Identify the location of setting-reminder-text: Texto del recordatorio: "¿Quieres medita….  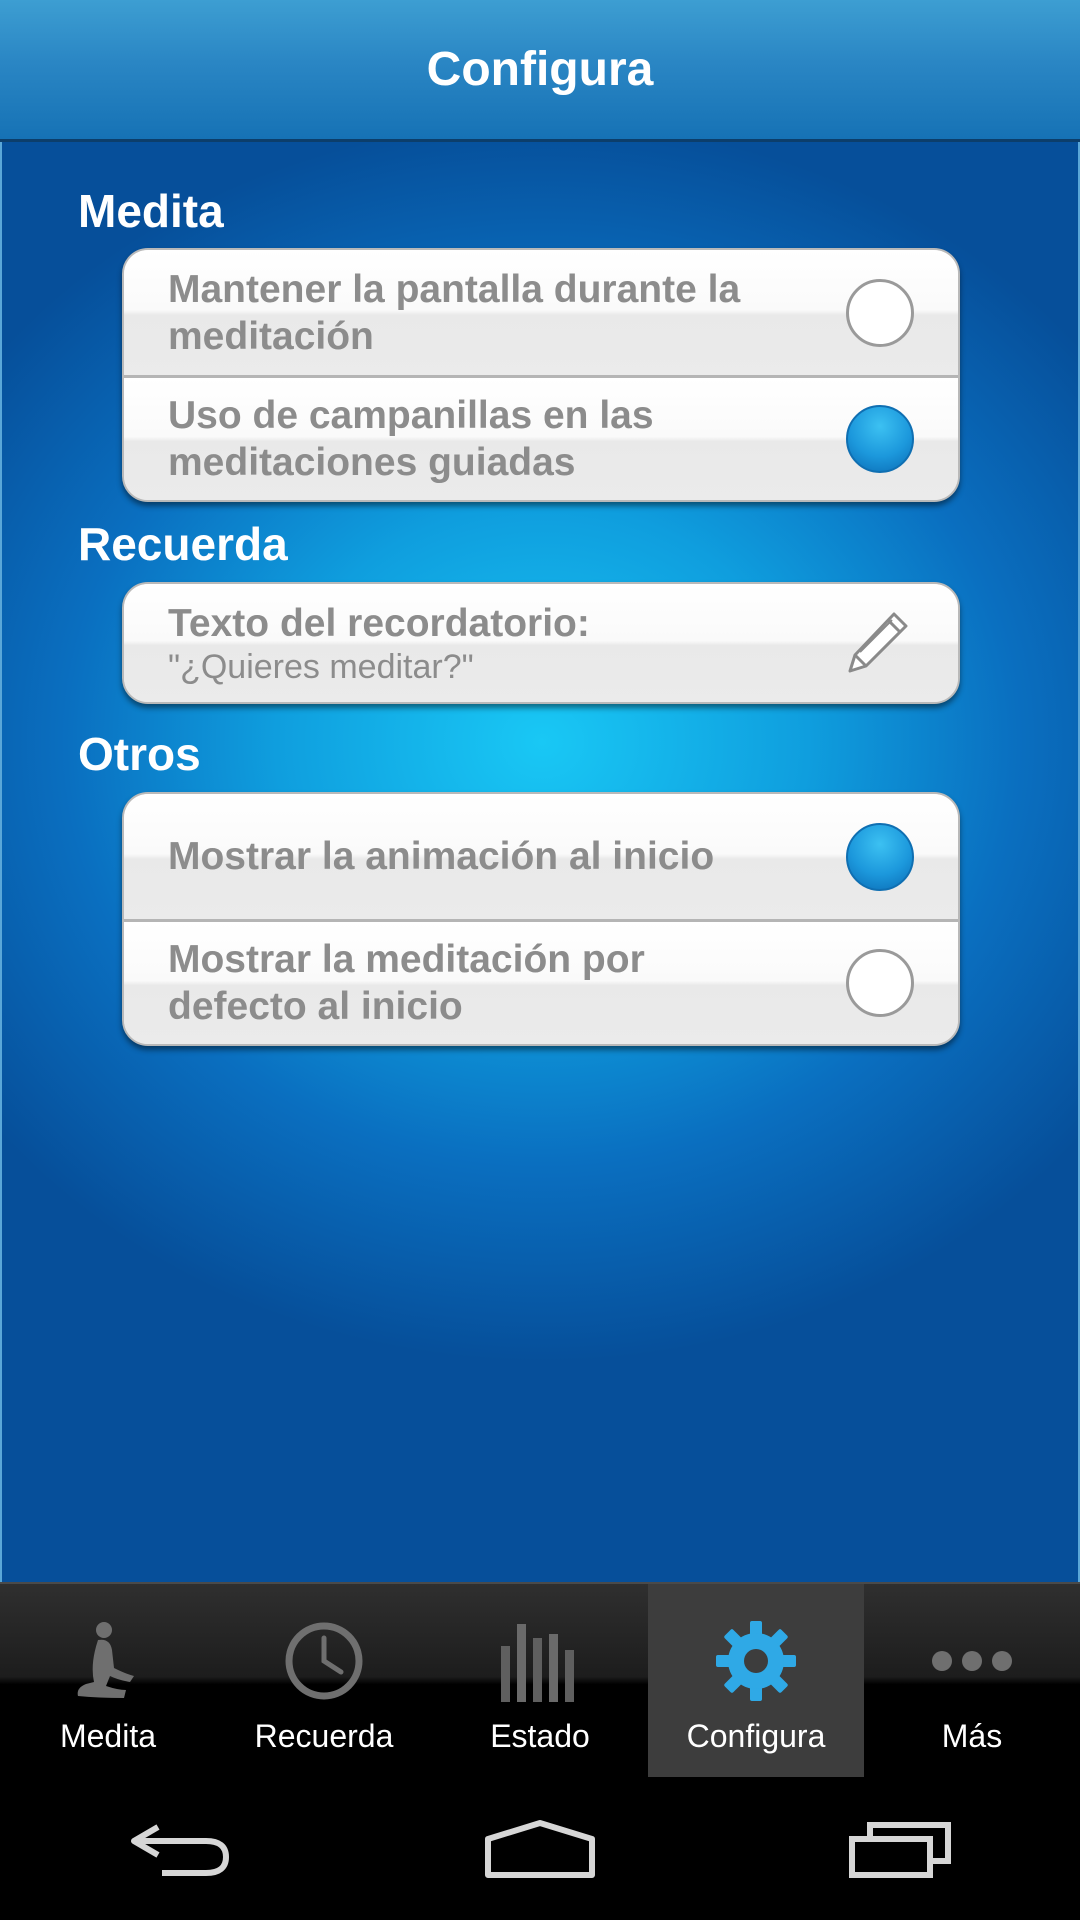
(541, 643).